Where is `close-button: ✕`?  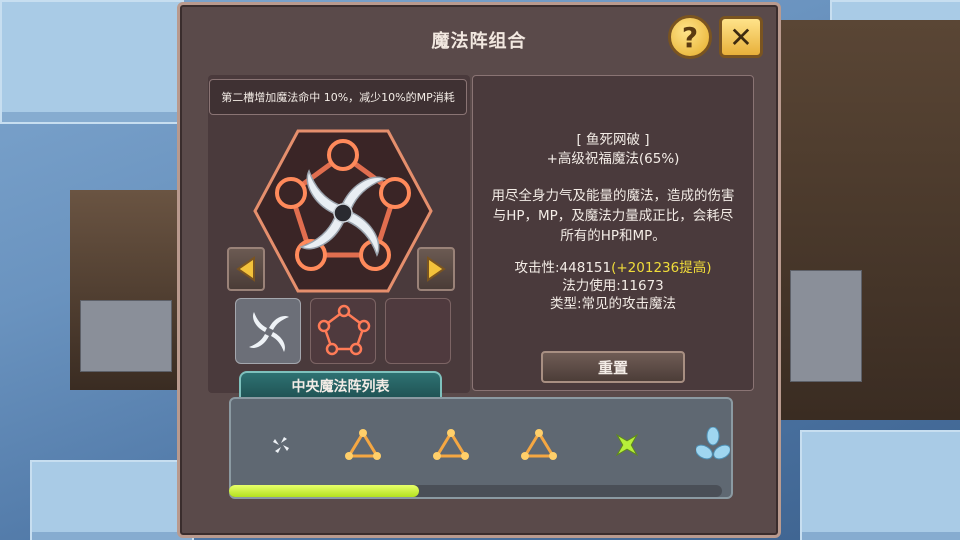
close-button: ✕ is located at coordinates (741, 37).